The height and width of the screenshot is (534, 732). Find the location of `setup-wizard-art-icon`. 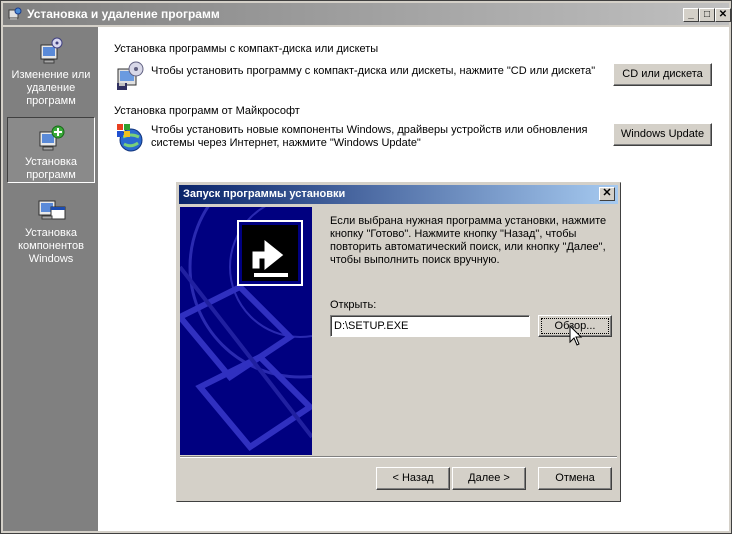

setup-wizard-art-icon is located at coordinates (246, 331).